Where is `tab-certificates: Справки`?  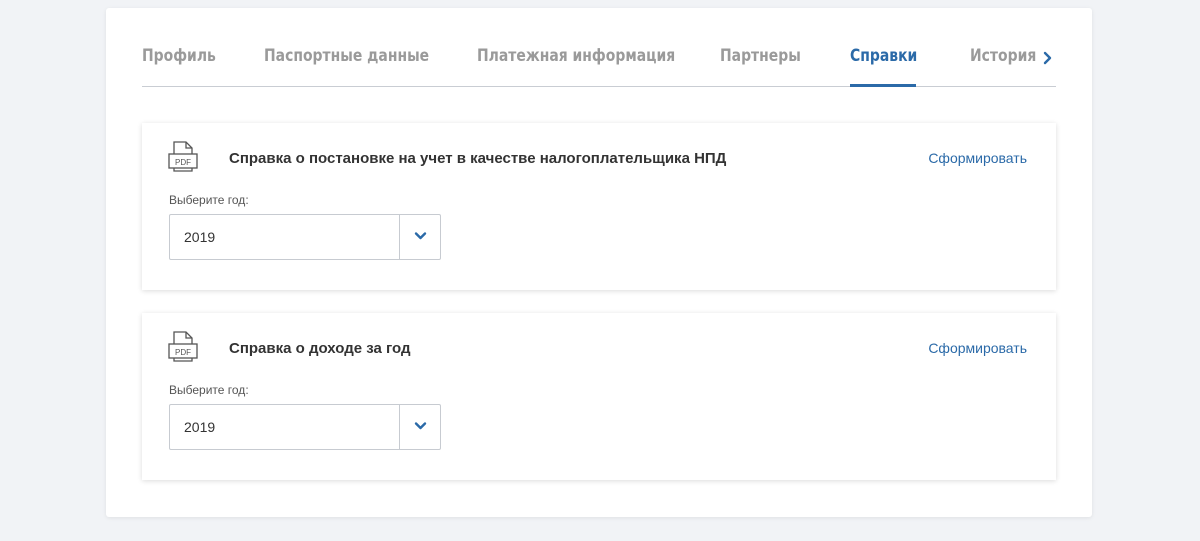 tab-certificates: Справки is located at coordinates (883, 56).